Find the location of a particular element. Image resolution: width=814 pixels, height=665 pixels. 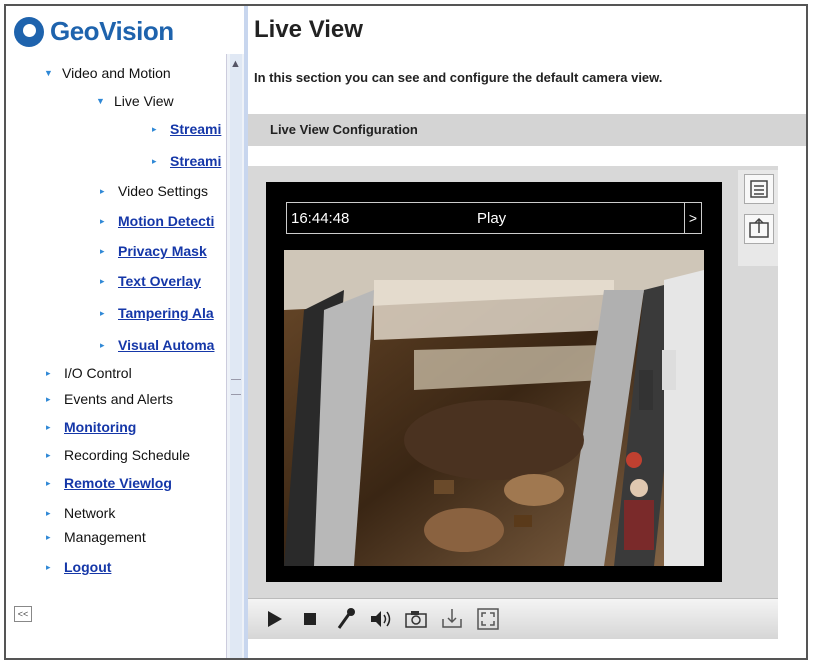

speaker-icon is located at coordinates (381, 619).